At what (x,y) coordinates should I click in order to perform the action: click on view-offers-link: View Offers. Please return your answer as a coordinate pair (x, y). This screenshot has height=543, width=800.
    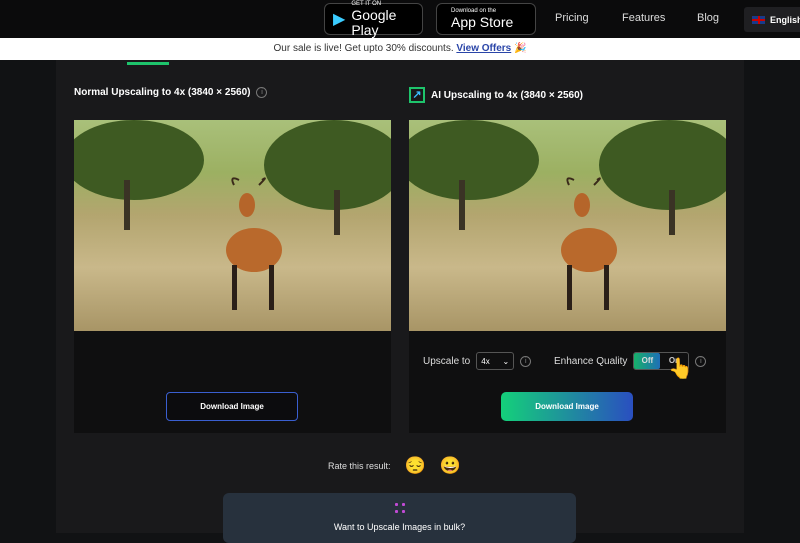
    Looking at the image, I should click on (483, 48).